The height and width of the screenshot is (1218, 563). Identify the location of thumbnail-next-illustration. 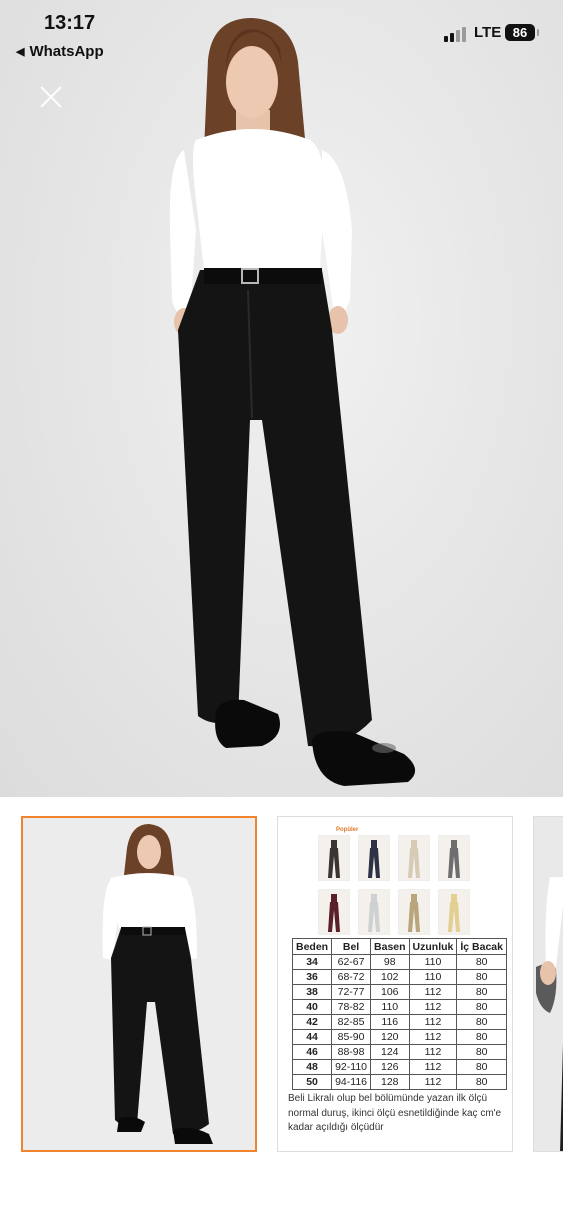
(548, 984).